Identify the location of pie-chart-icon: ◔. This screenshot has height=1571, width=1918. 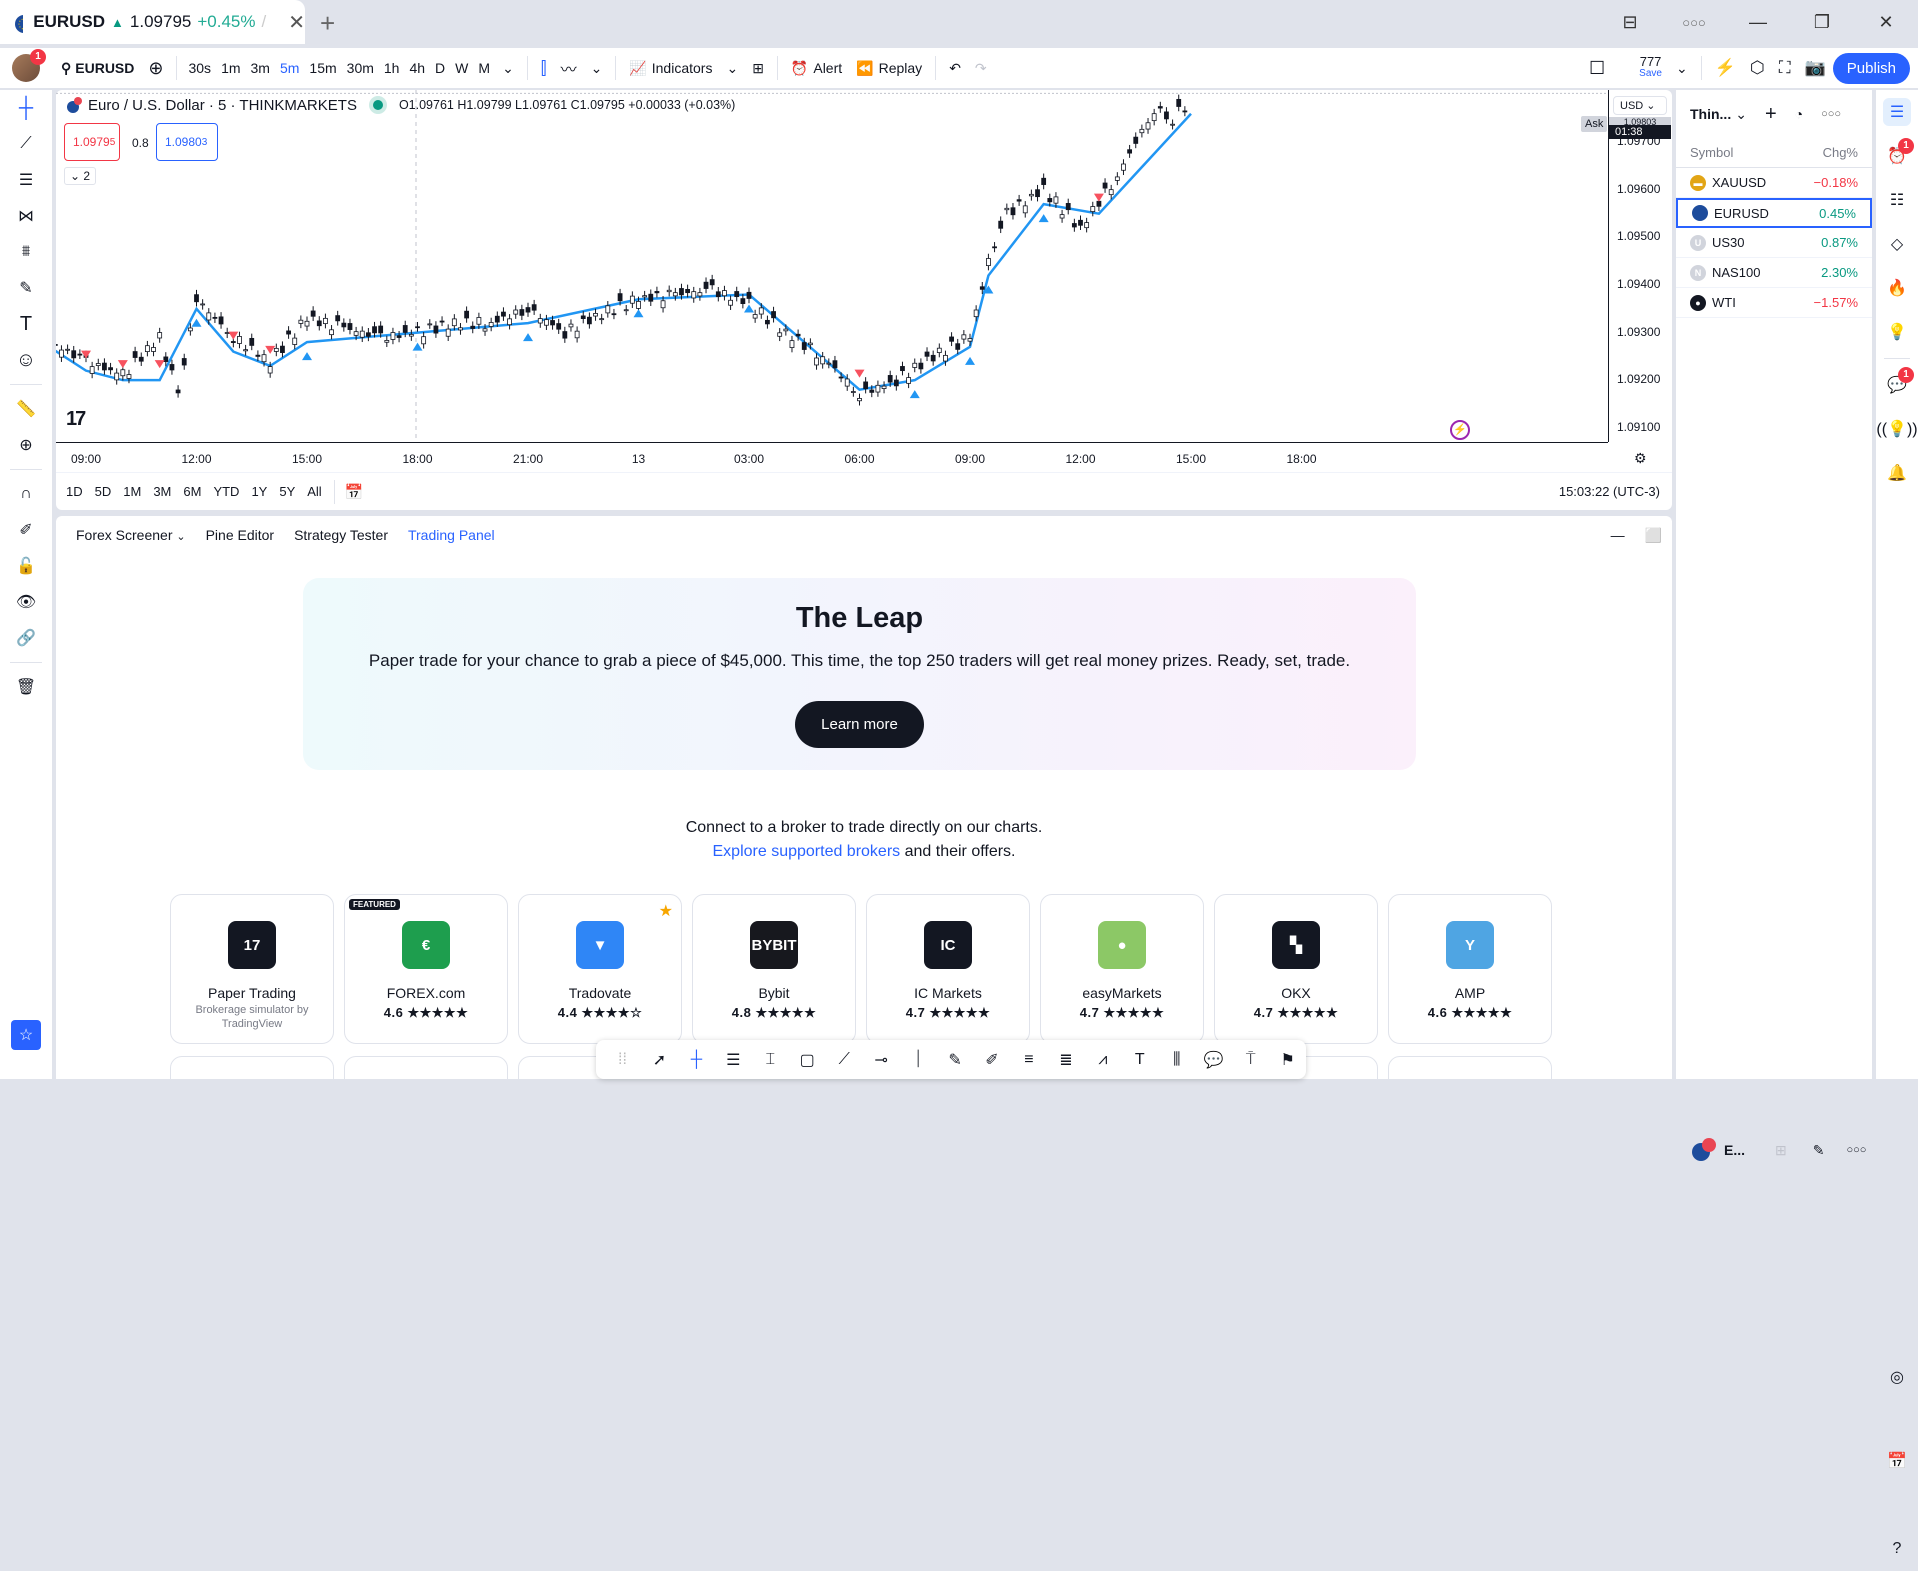
(1799, 114).